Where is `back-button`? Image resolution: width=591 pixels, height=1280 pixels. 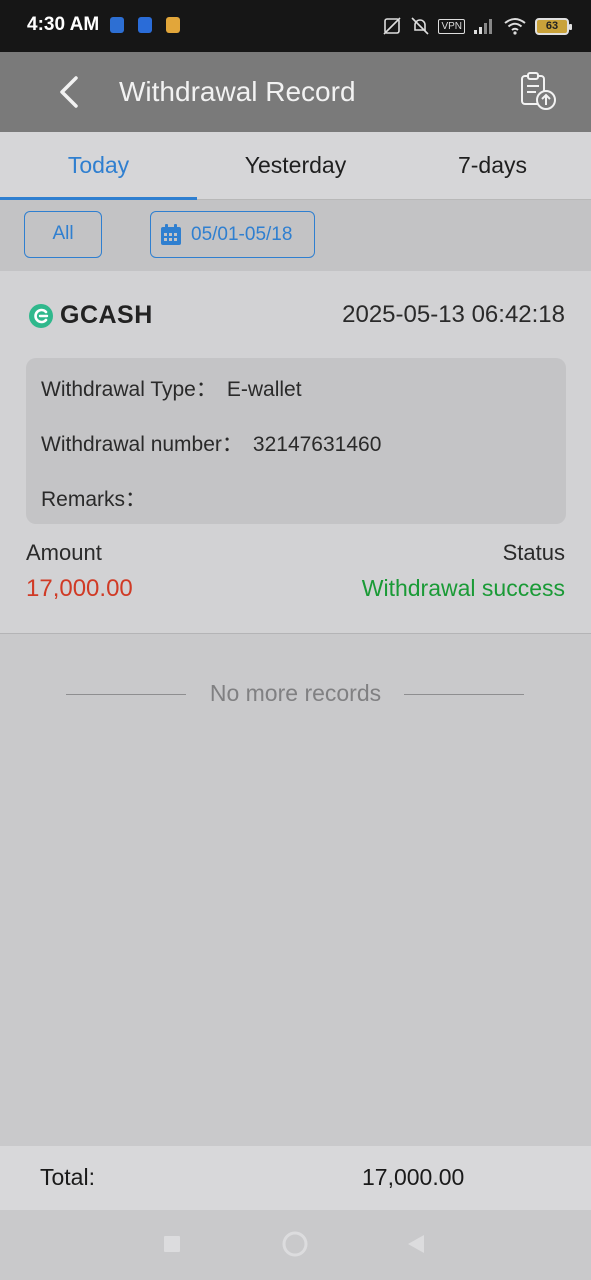
back-button is located at coordinates (70, 92).